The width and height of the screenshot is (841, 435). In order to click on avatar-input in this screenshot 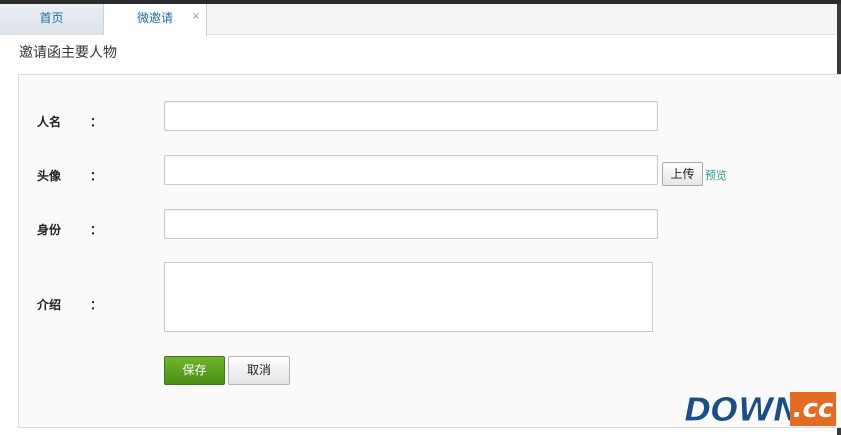, I will do `click(411, 170)`.